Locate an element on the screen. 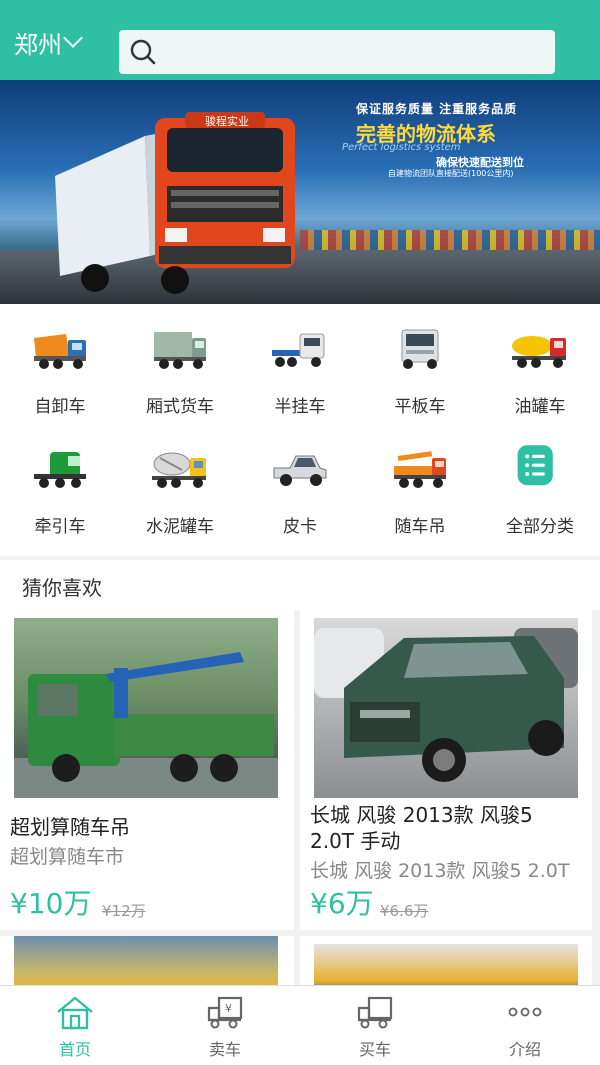 Image resolution: width=600 pixels, height=1065 pixels. city-label: 郑州 is located at coordinates (38, 44).